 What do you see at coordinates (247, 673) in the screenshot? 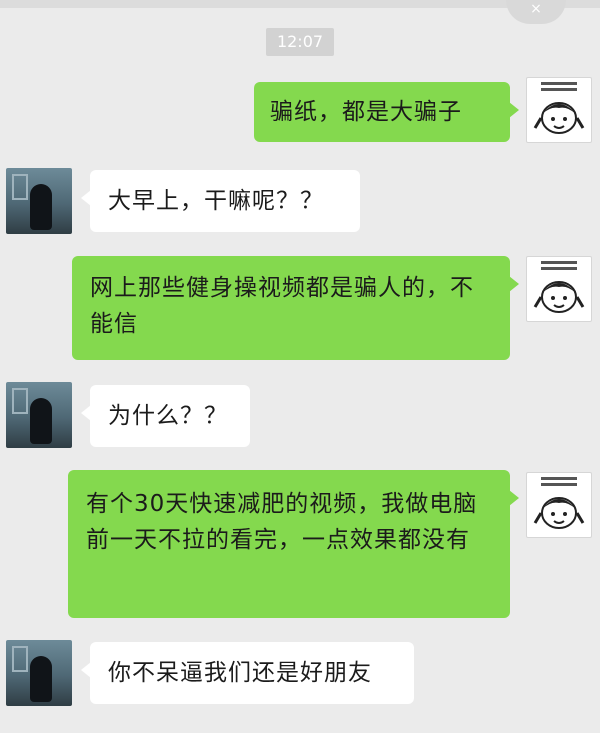
I see `message-bubble-incoming: 你不呆逼我们还是好朋友` at bounding box center [247, 673].